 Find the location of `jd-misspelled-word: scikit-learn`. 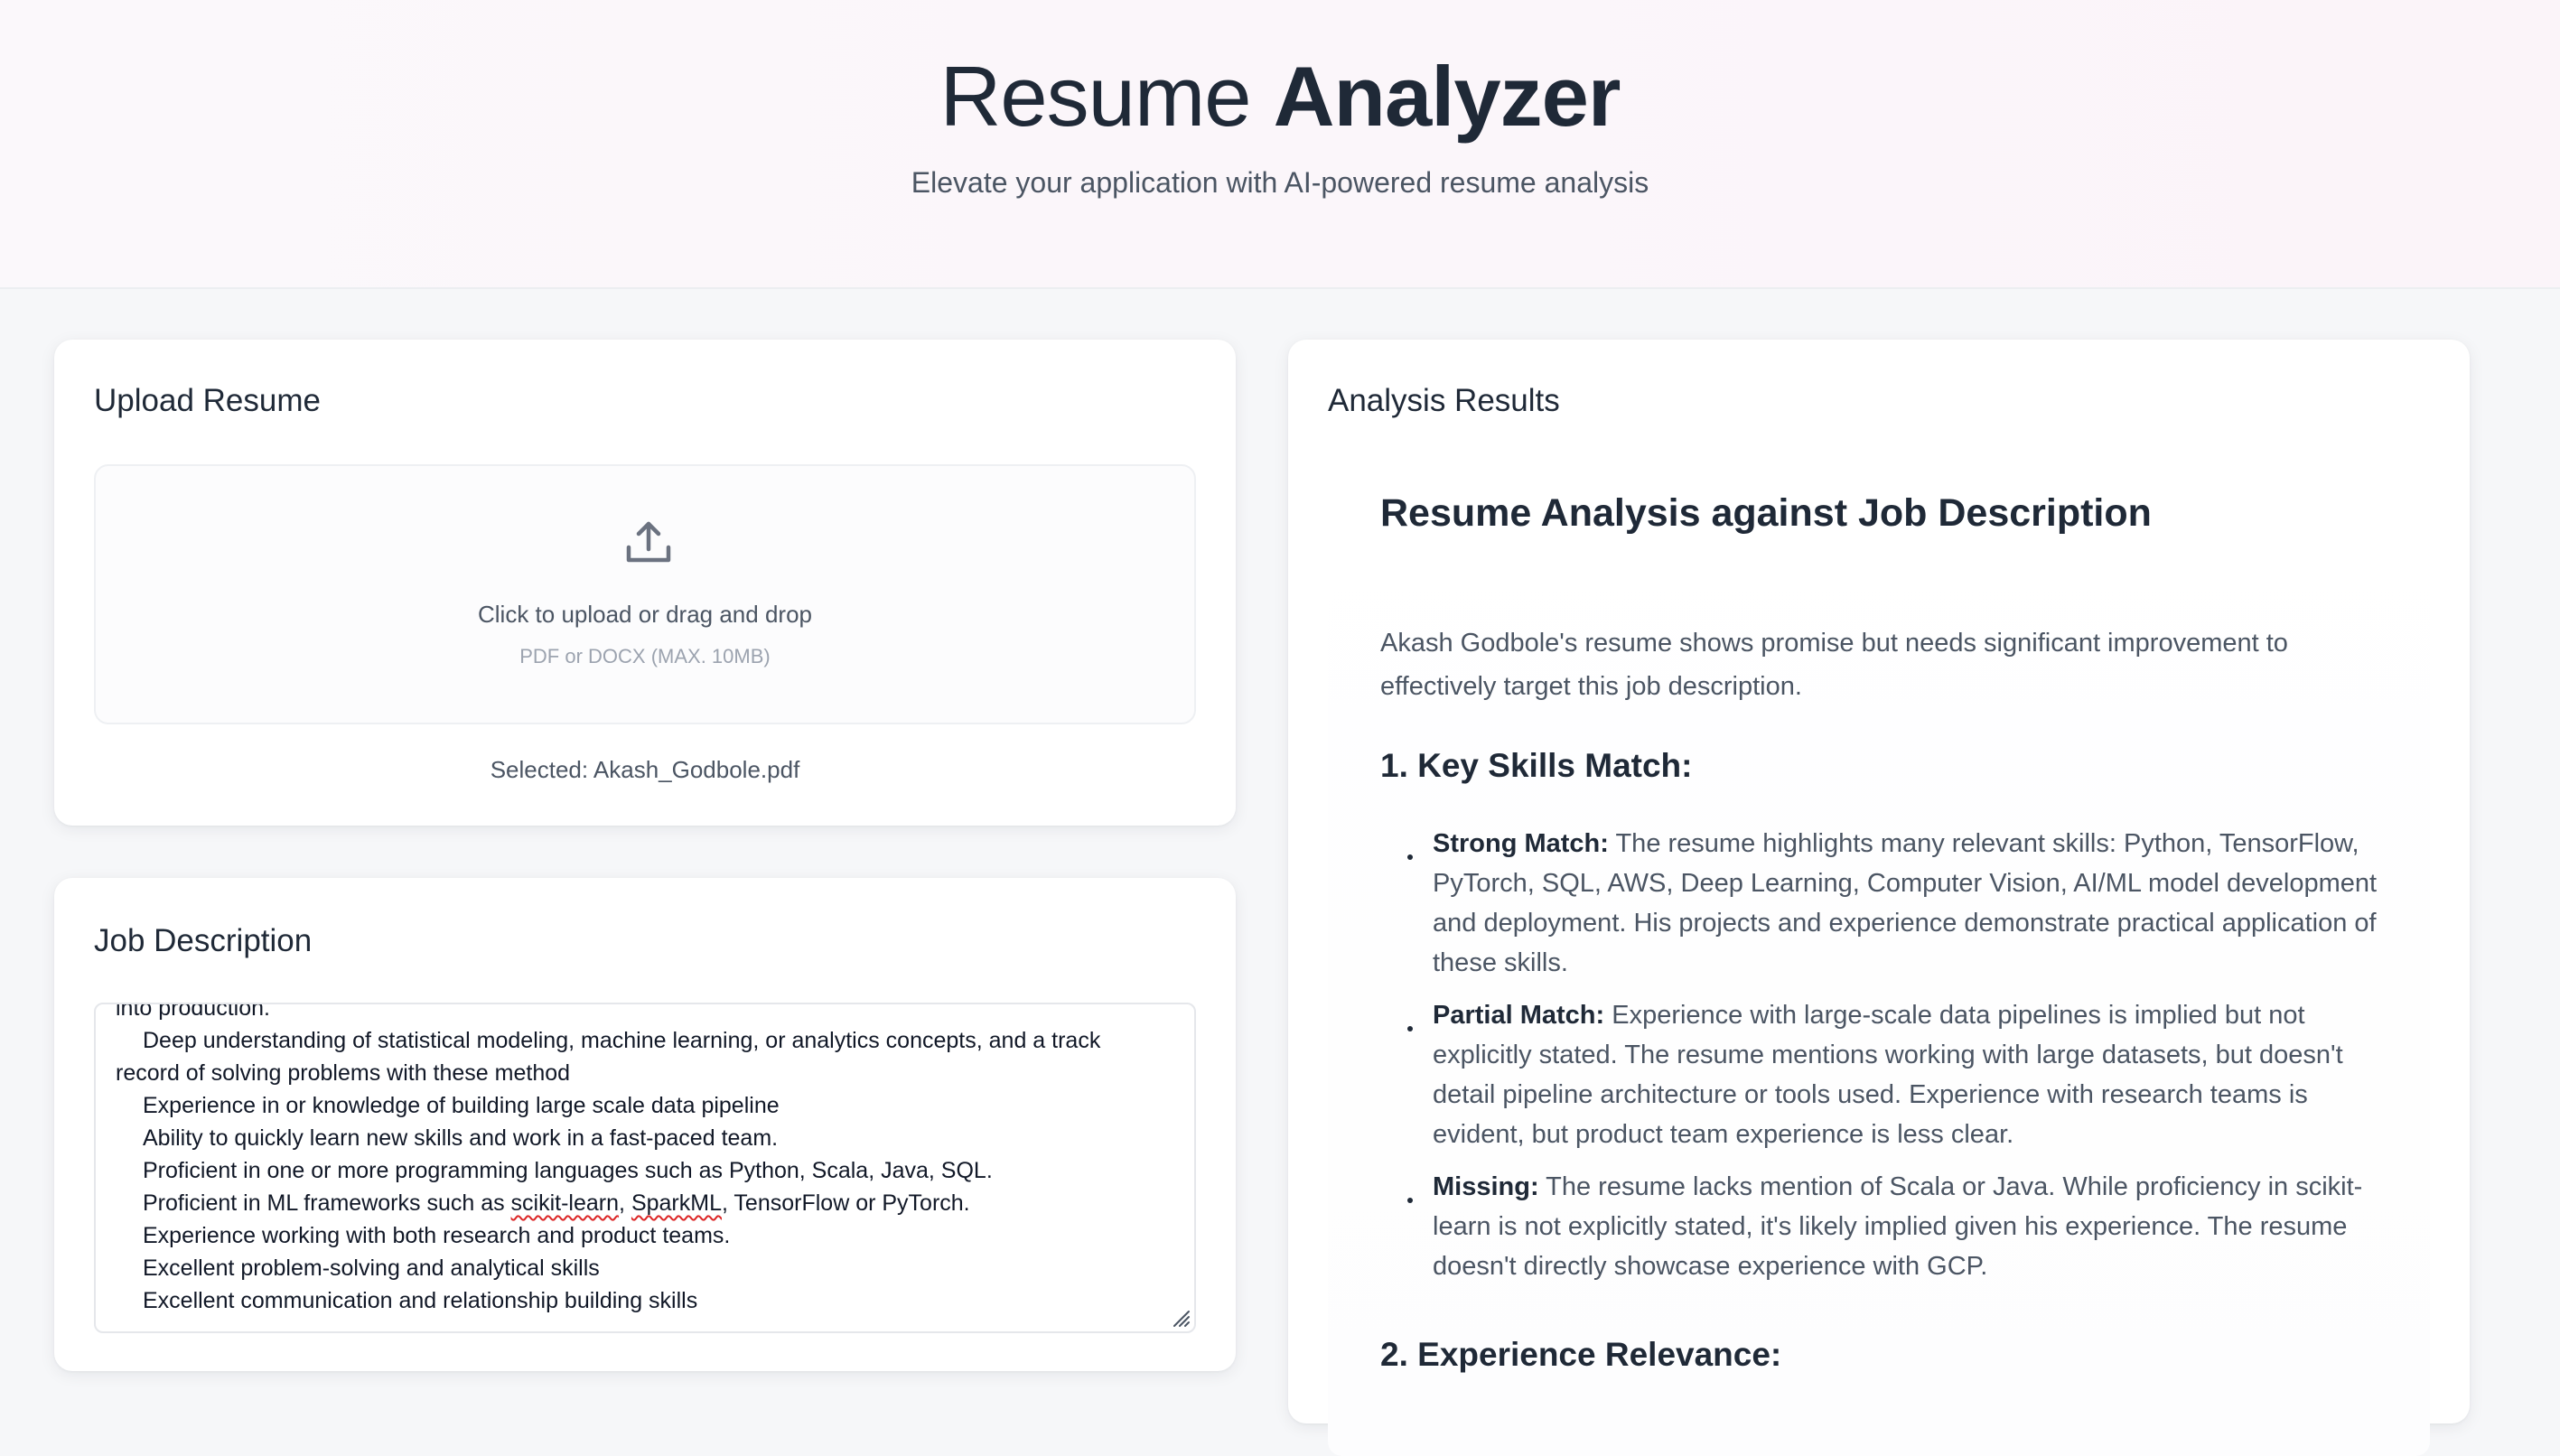

jd-misspelled-word: scikit-learn is located at coordinates (565, 1203).